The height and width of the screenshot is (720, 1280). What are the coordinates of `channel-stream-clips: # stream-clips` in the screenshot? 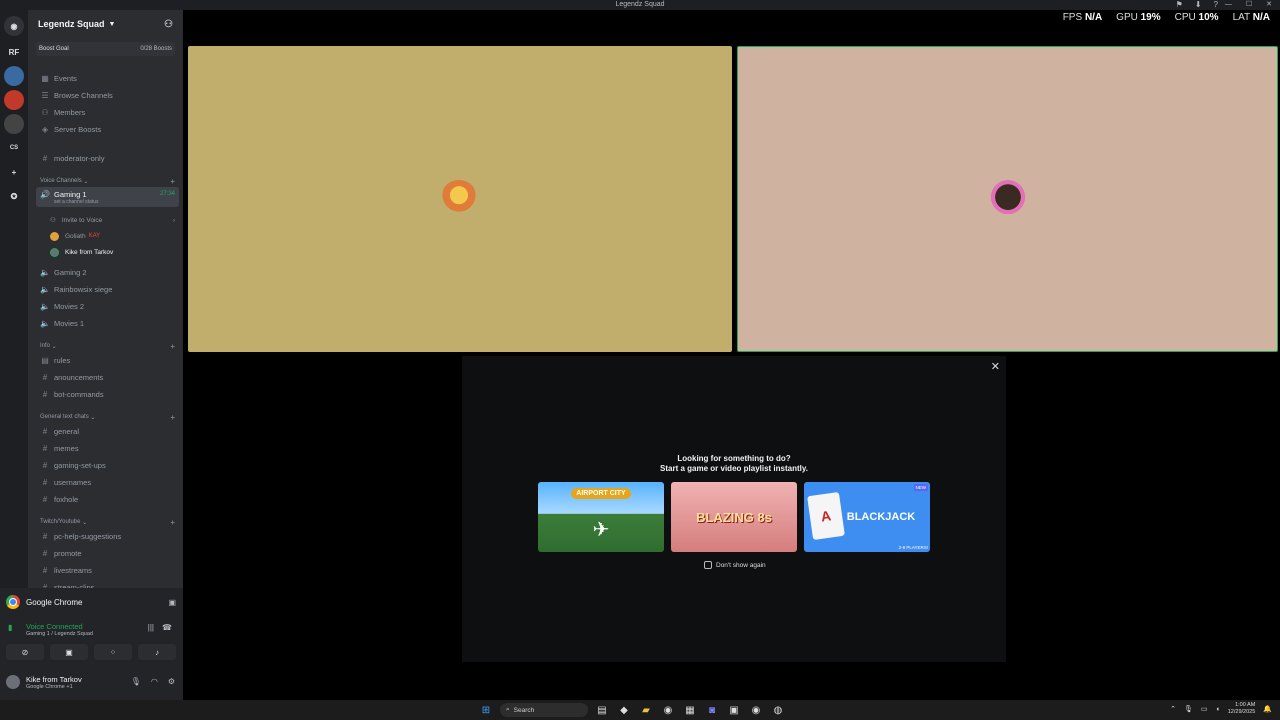 It's located at (107, 584).